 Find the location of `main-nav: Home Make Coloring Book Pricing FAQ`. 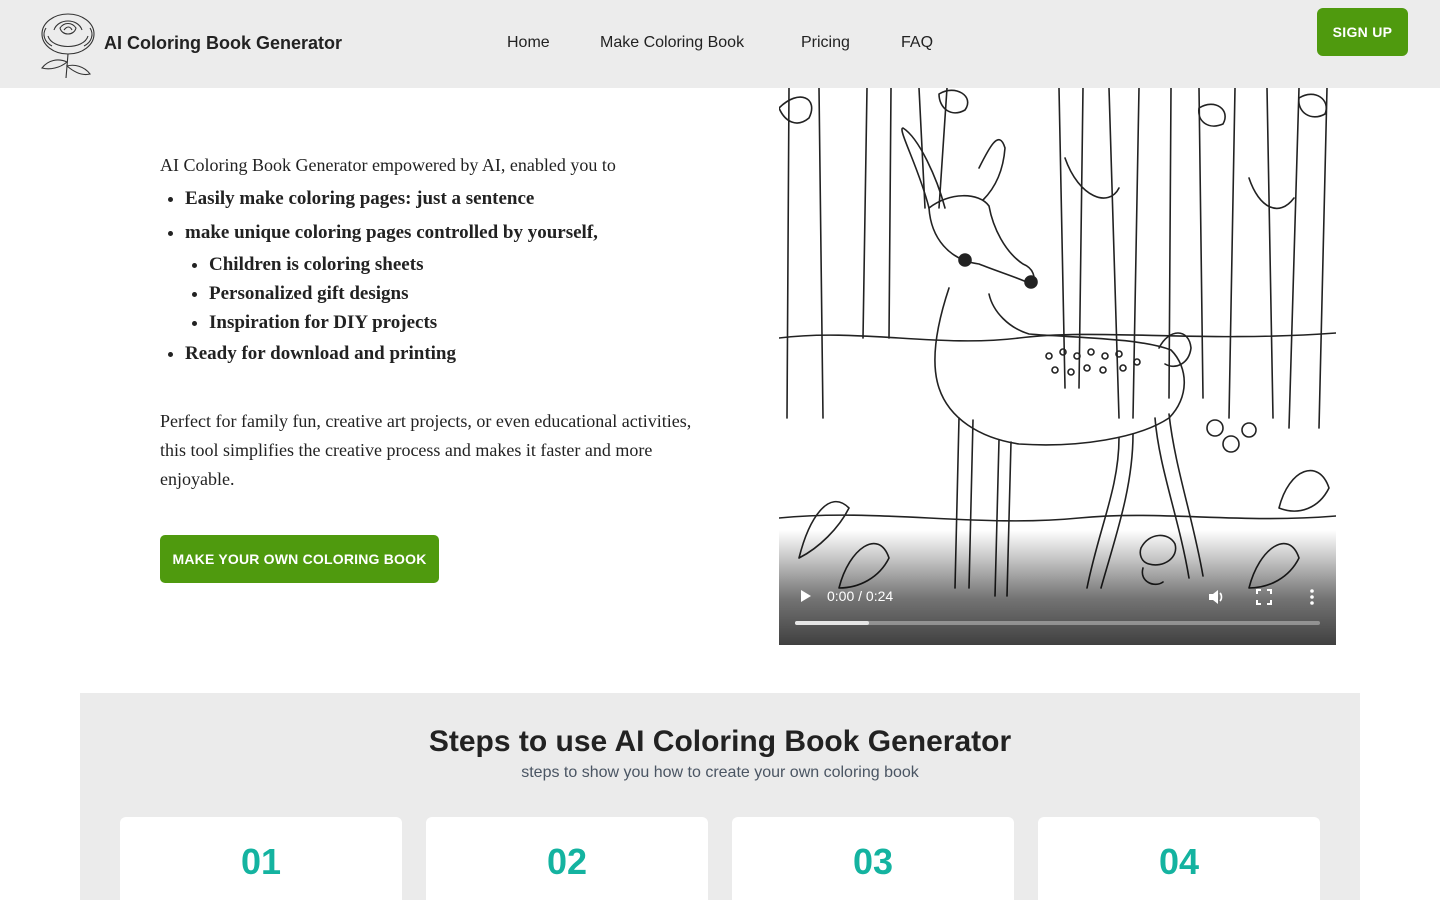

main-nav: Home Make Coloring Book Pricing FAQ is located at coordinates (720, 45).